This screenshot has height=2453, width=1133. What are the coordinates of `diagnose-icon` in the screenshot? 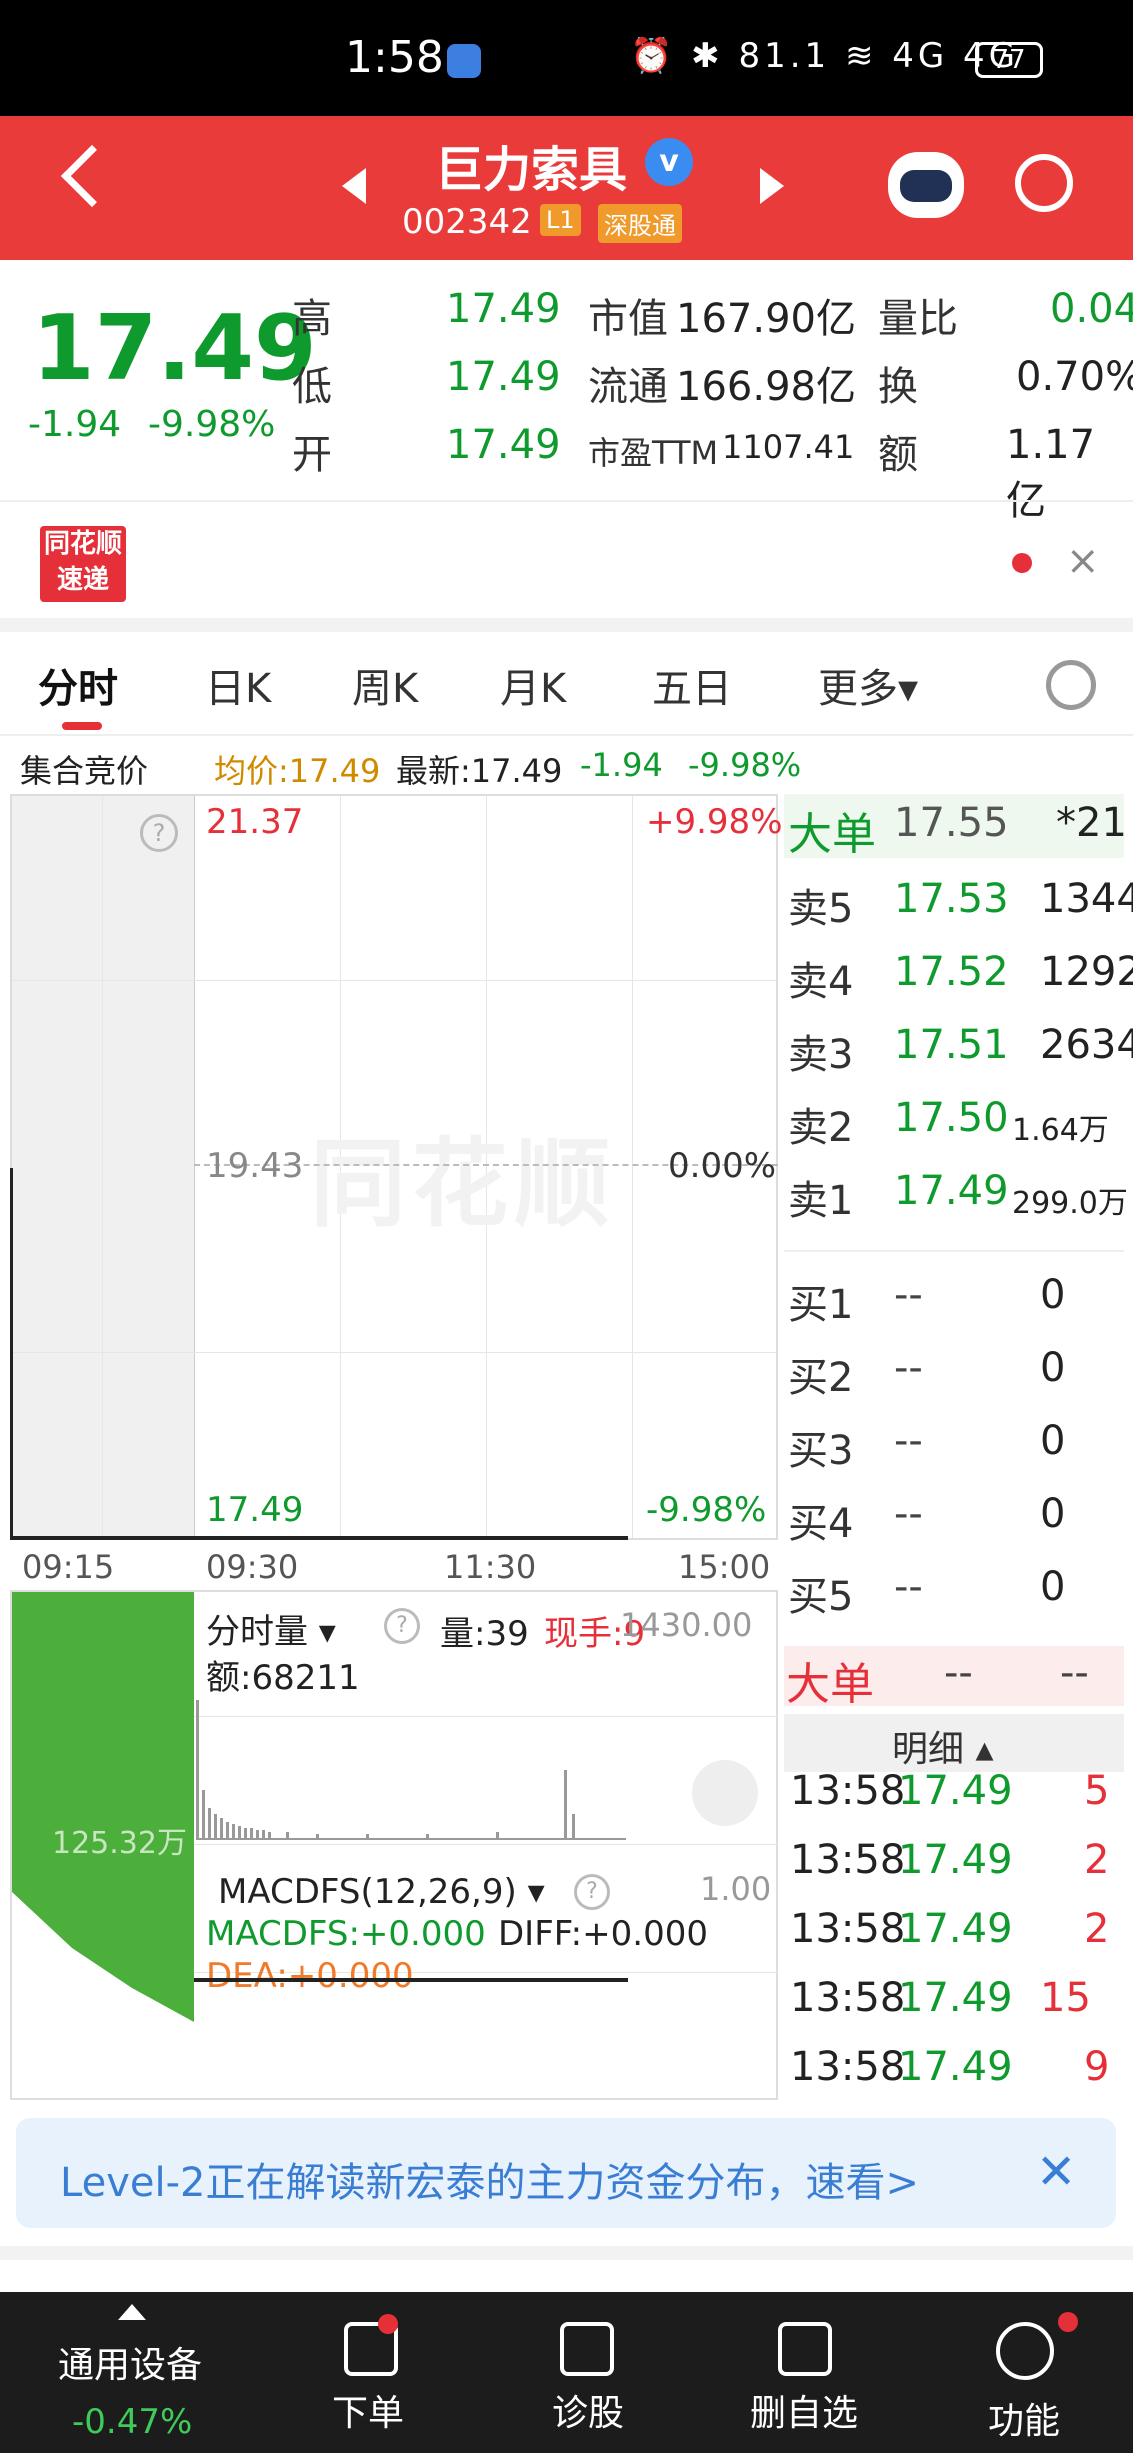 It's located at (587, 2349).